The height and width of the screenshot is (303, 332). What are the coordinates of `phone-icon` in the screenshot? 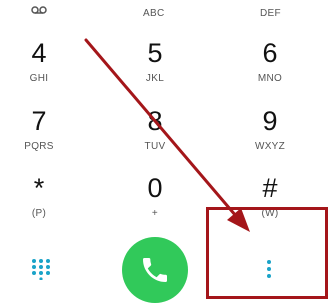 It's located at (155, 272).